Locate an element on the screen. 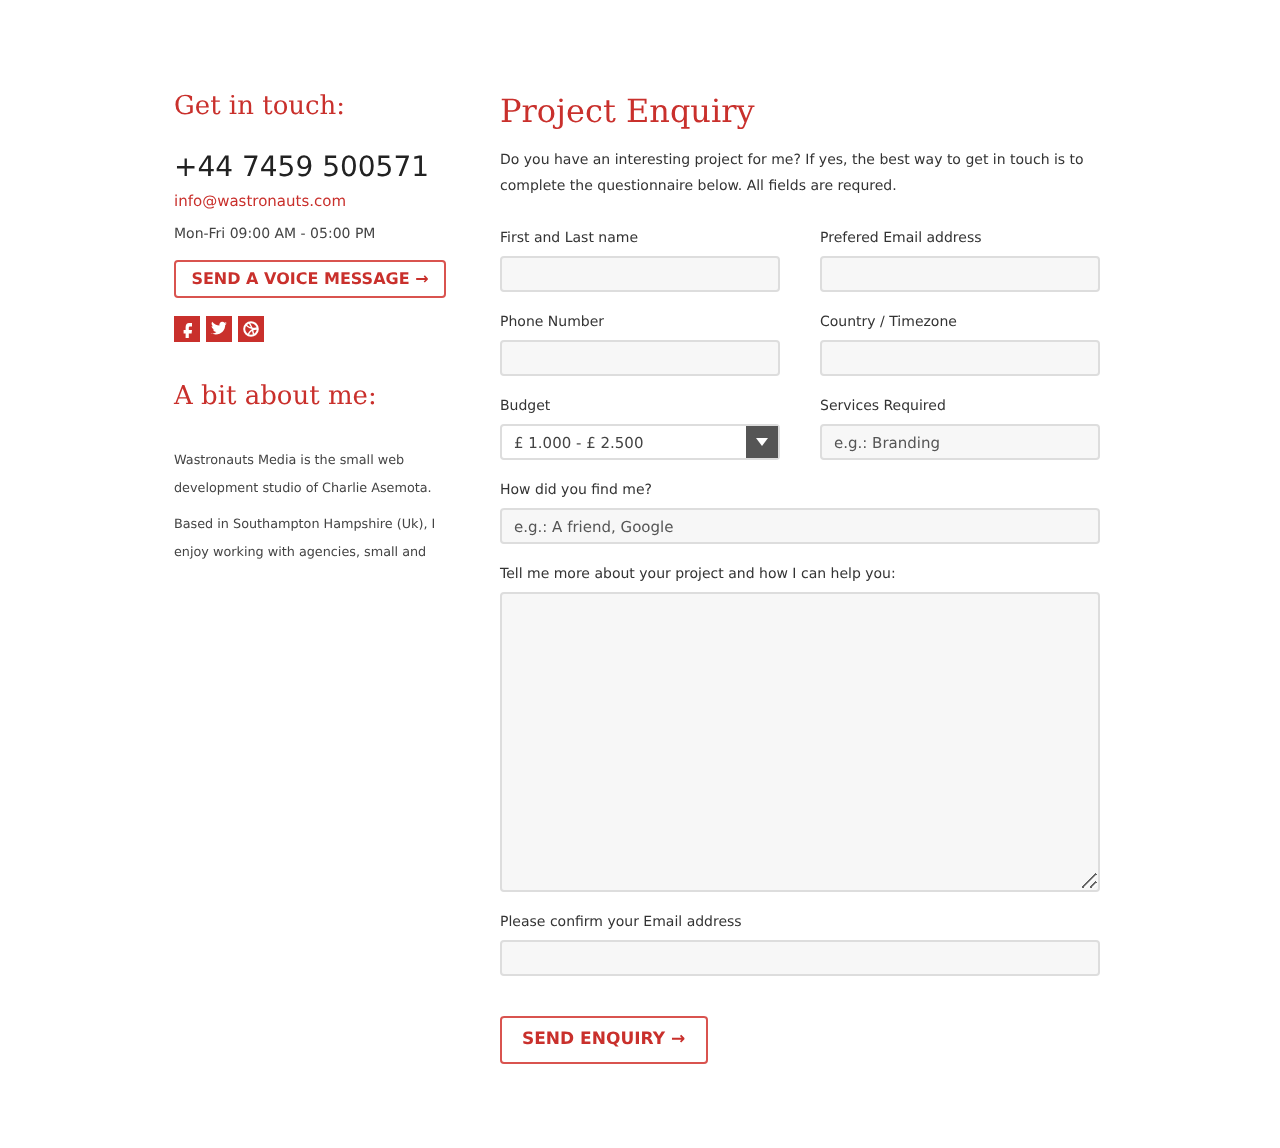  about-heading: A bit about me: is located at coordinates (276, 397).